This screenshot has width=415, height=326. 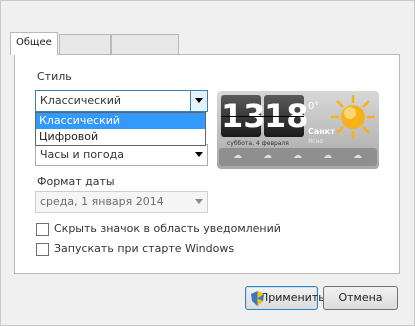 I want to click on sun-icon, so click(x=353, y=118).